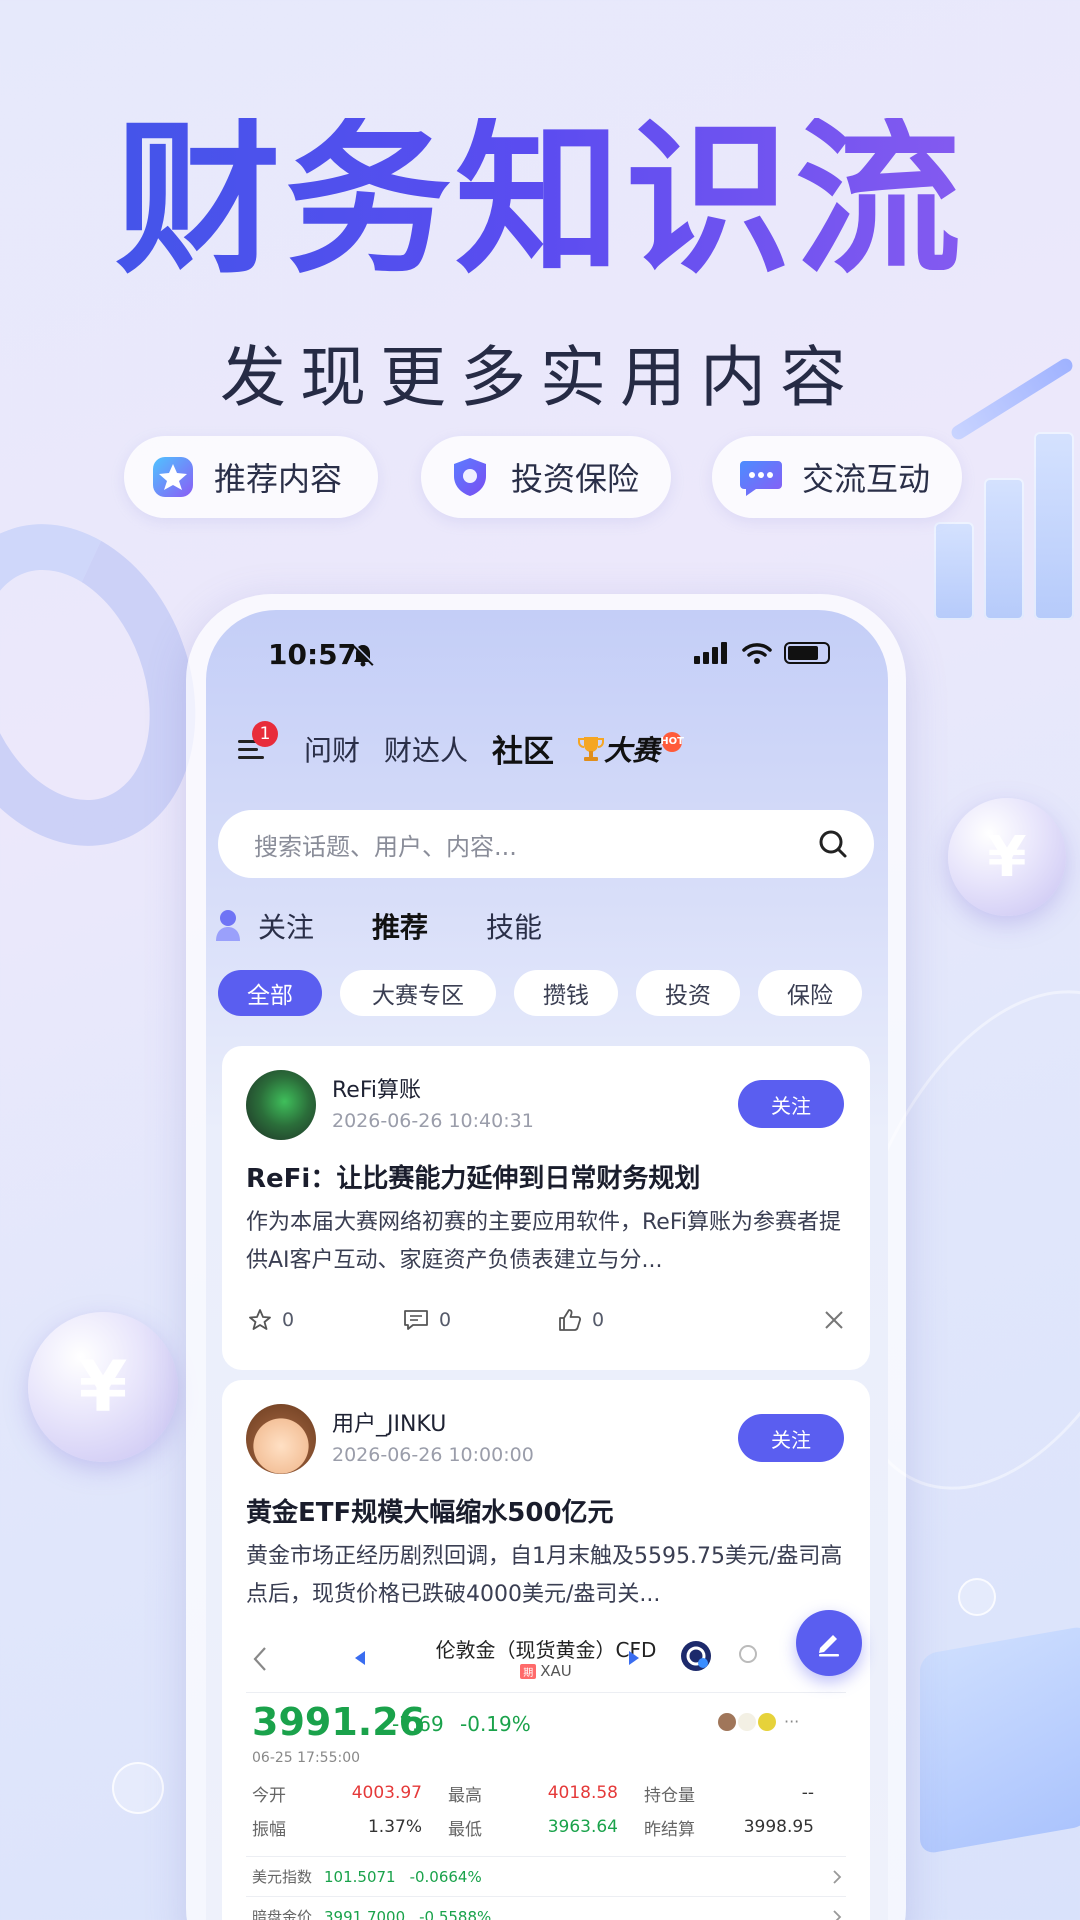  I want to click on tab-recommend: 推荐, so click(400, 928).